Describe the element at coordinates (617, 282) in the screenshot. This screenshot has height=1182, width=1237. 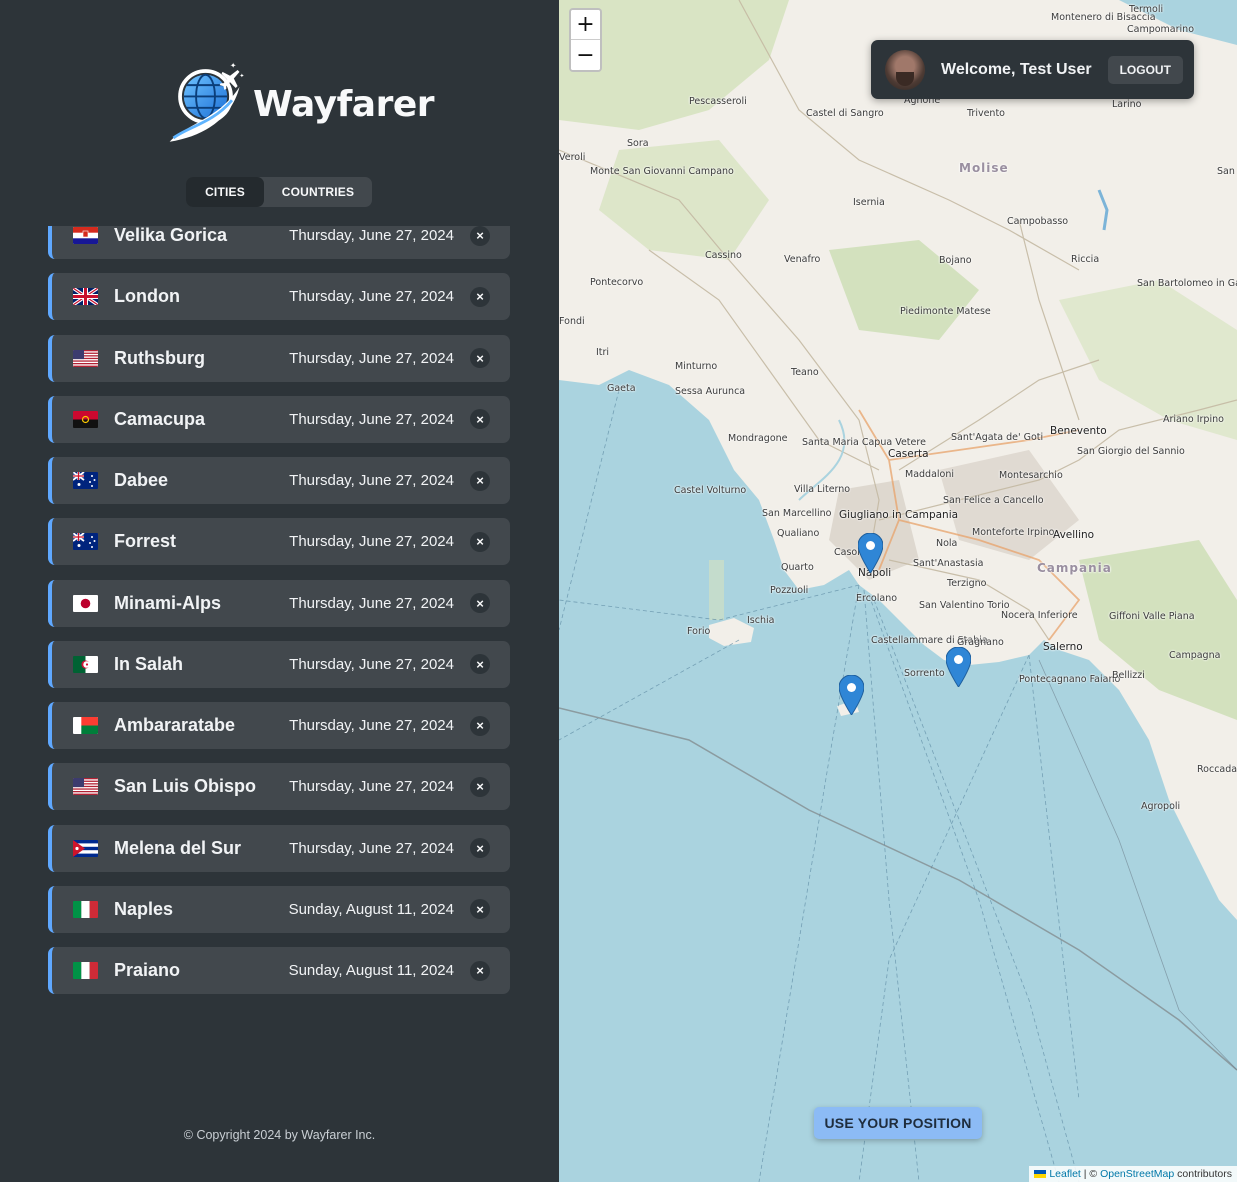
I see `map-place-label: Pontecorvo` at that location.